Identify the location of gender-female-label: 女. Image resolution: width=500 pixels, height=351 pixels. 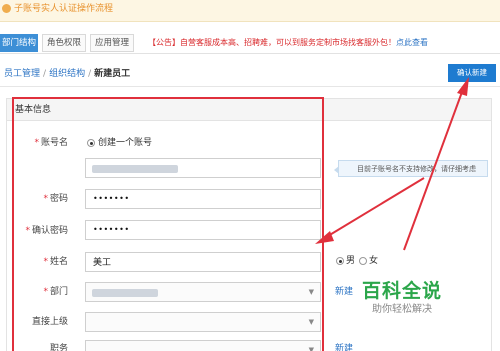
(374, 261).